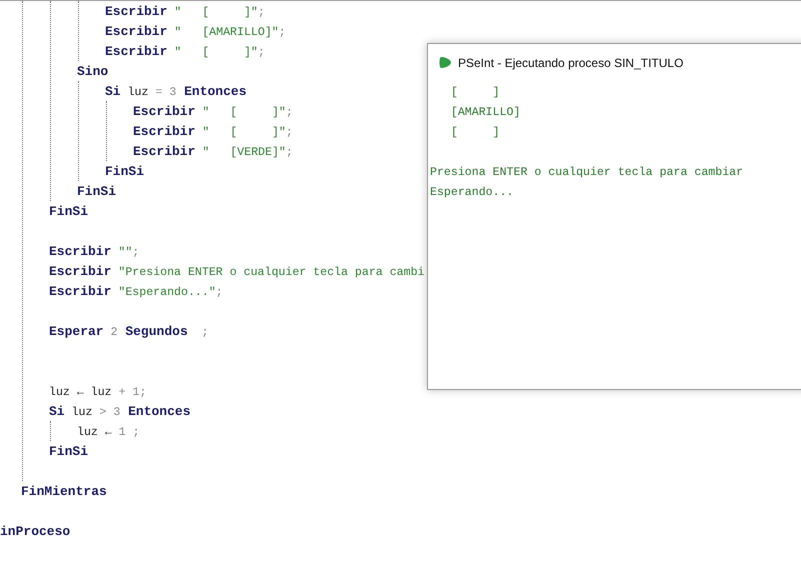  Describe the element at coordinates (445, 62) in the screenshot. I see `leaf-icon` at that location.